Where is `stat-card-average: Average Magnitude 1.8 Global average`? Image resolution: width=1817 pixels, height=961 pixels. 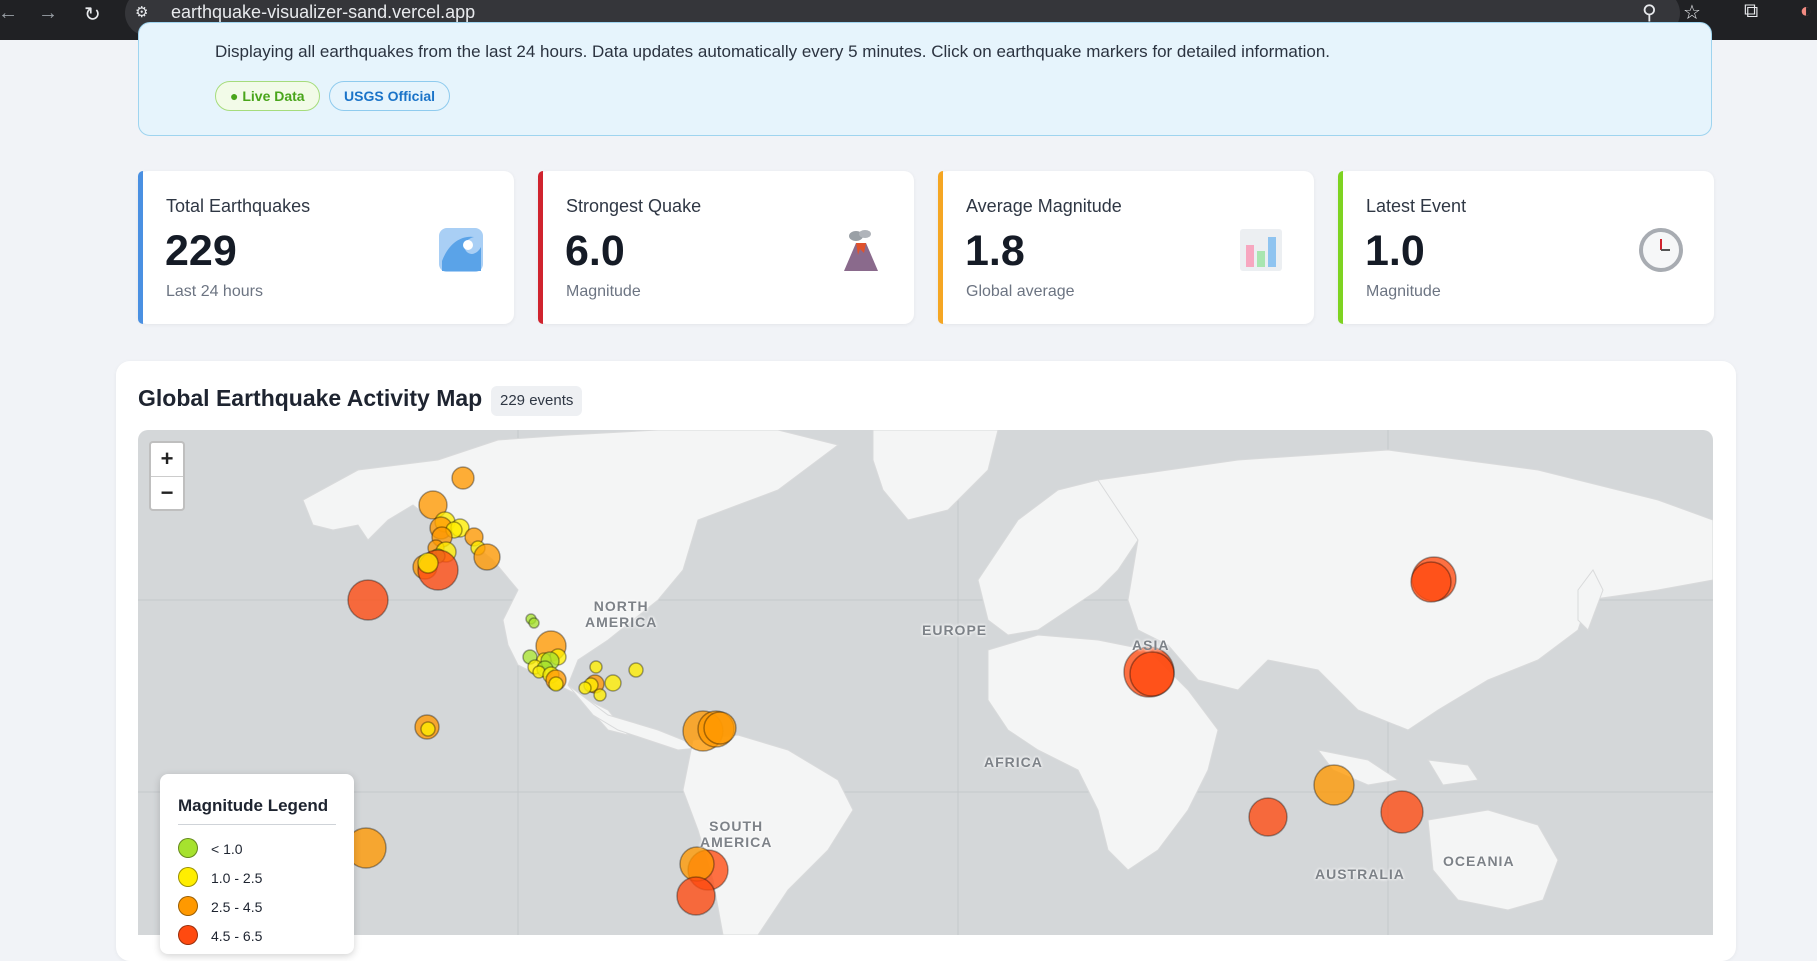
stat-card-average: Average Magnitude 1.8 Global average is located at coordinates (1126, 247).